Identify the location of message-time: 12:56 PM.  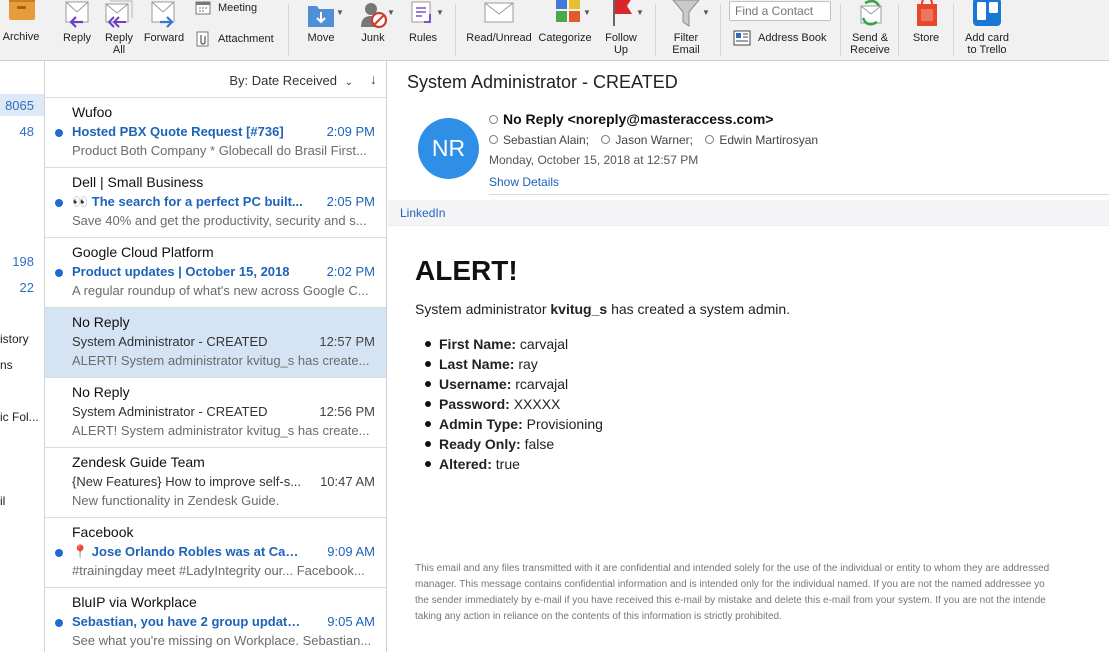
(347, 411).